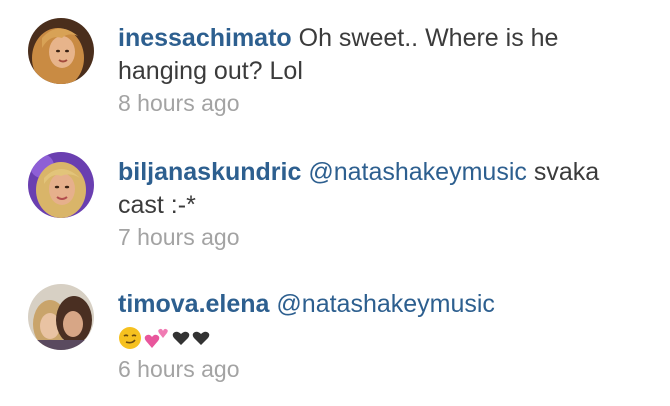 Image resolution: width=670 pixels, height=406 pixels. Describe the element at coordinates (179, 369) in the screenshot. I see `comment-timestamp: 6 hours ago` at that location.